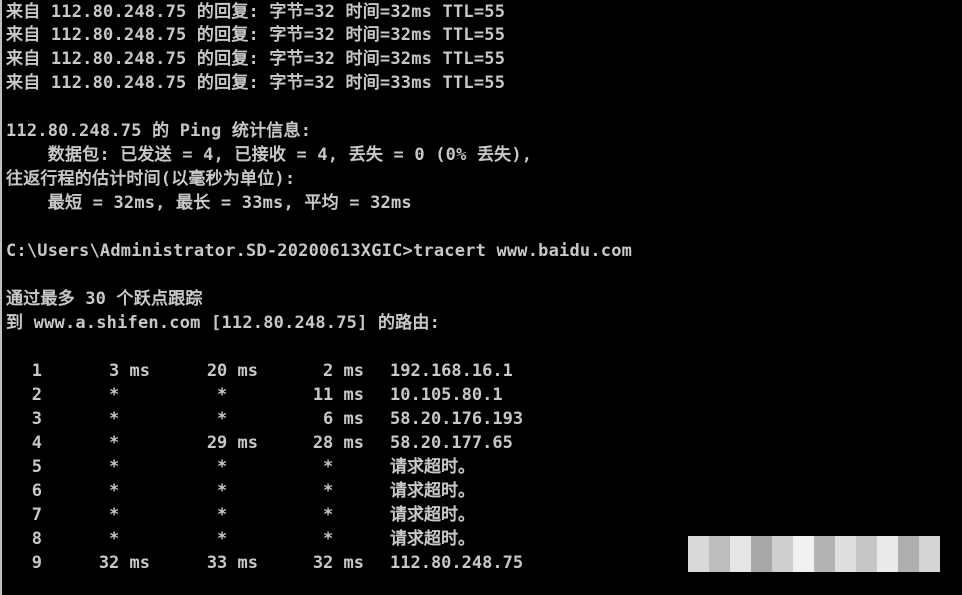 The width and height of the screenshot is (962, 595). What do you see at coordinates (232, 563) in the screenshot?
I see `hop-time-2: 33 ms` at bounding box center [232, 563].